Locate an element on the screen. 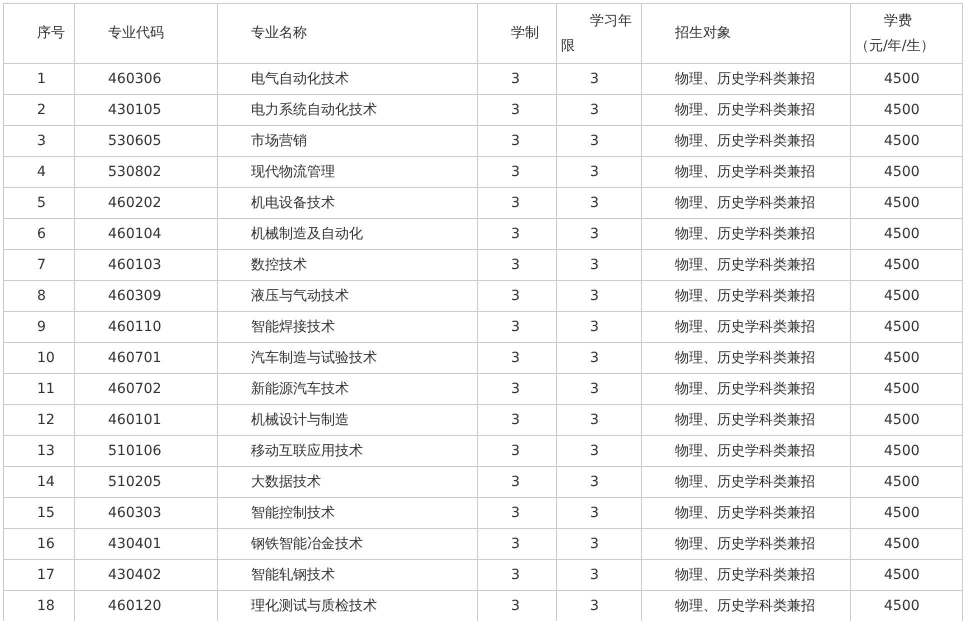 The width and height of the screenshot is (964, 621). table-cell: 460309 is located at coordinates (146, 296).